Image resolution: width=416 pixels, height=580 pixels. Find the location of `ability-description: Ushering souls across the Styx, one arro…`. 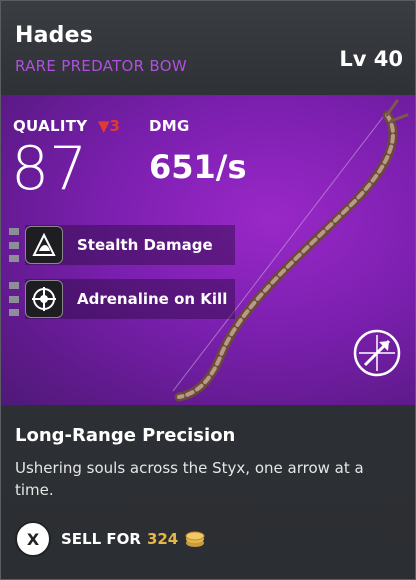

ability-description: Ushering souls across the Styx, one arro… is located at coordinates (189, 479).